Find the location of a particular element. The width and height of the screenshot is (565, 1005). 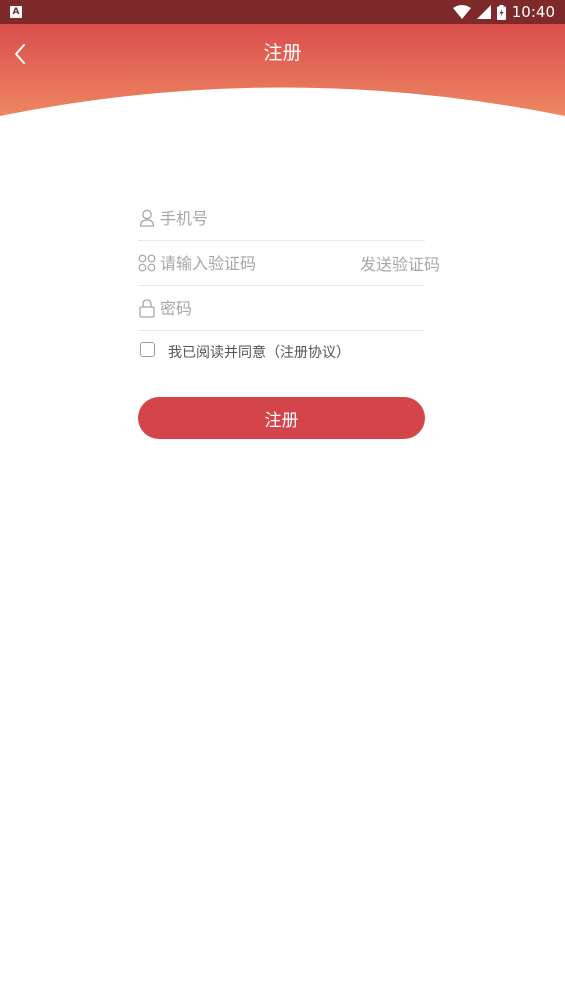

code-field-row: 发送验证码 is located at coordinates (289, 263).